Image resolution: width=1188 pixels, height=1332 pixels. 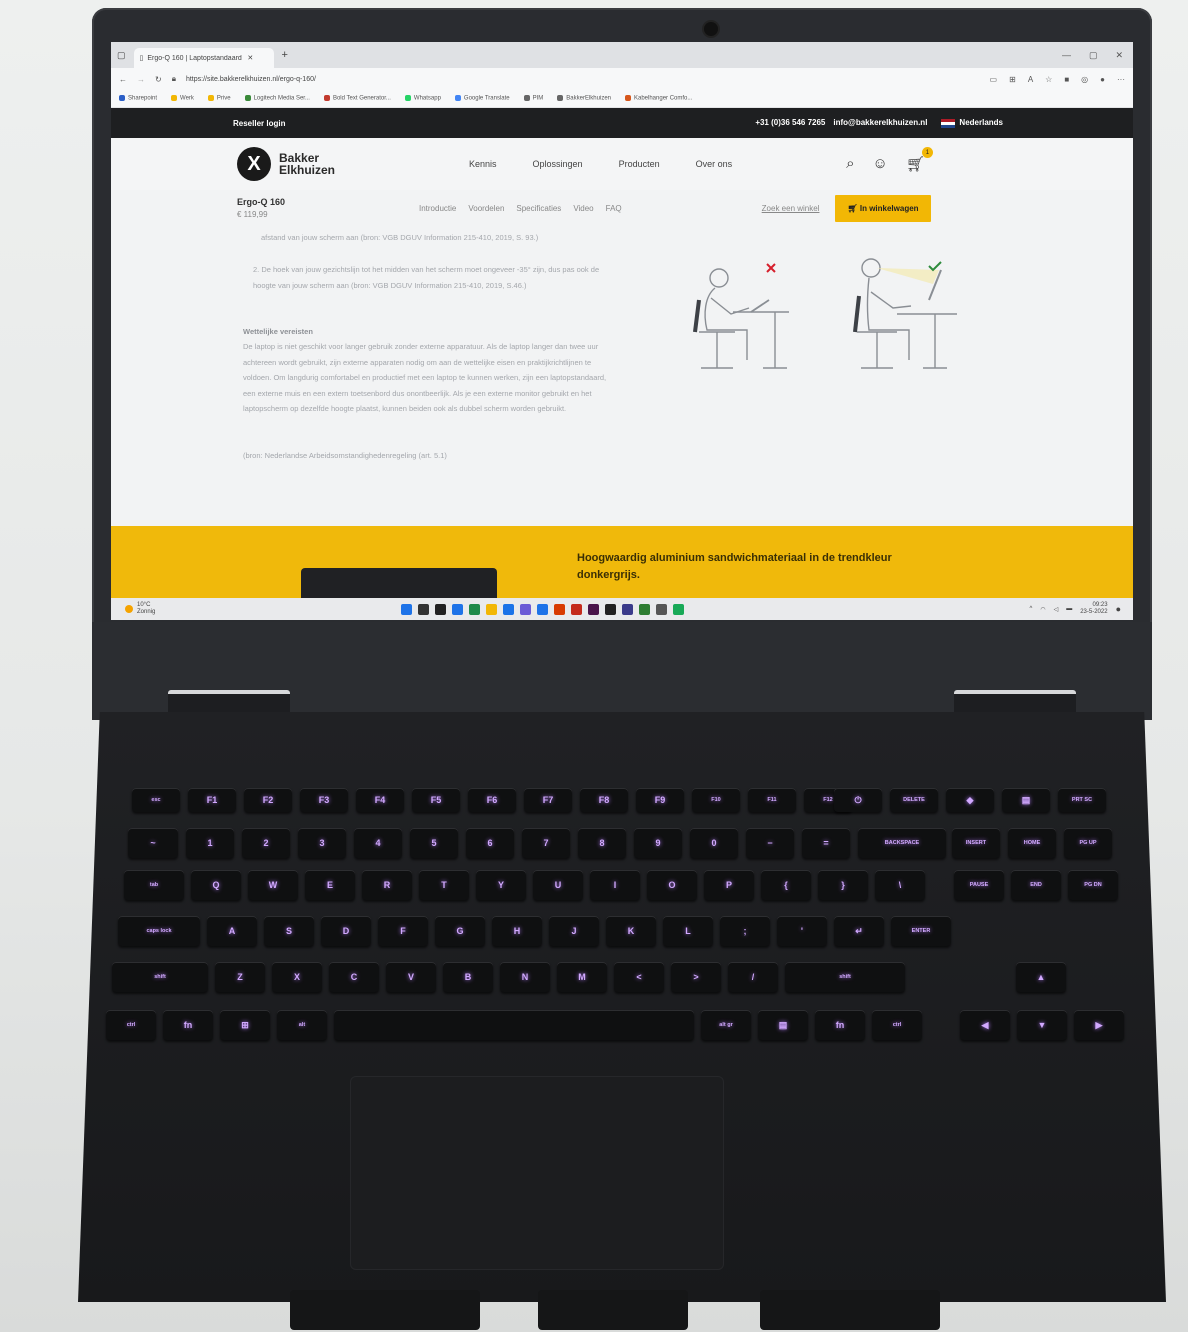 What do you see at coordinates (354, 977) in the screenshot?
I see `keyboard-key: C` at bounding box center [354, 977].